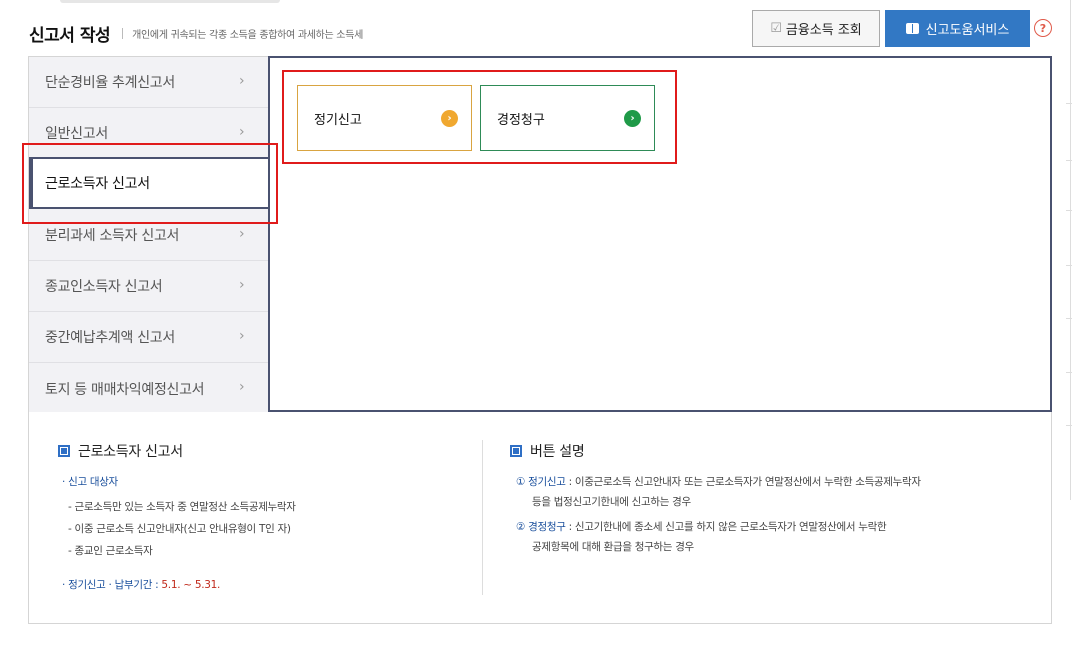  I want to click on regular-filing-button: 정기신고 ›, so click(384, 118).